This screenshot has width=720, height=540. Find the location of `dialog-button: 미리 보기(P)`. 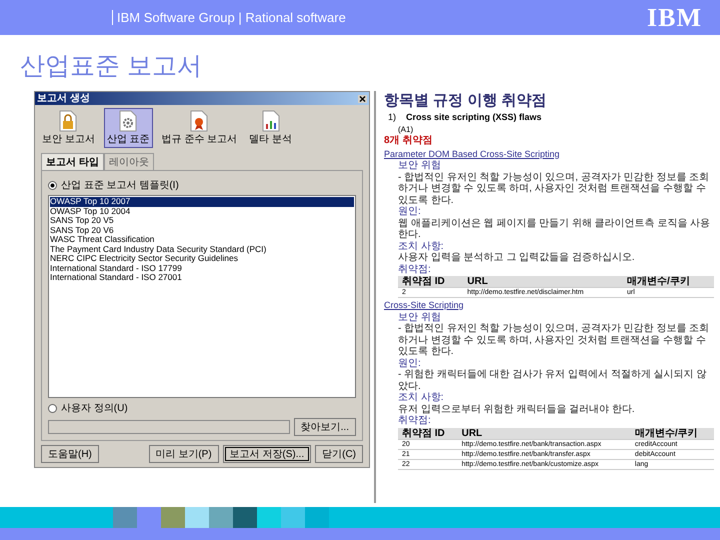

dialog-button: 미리 보기(P) is located at coordinates (183, 454).